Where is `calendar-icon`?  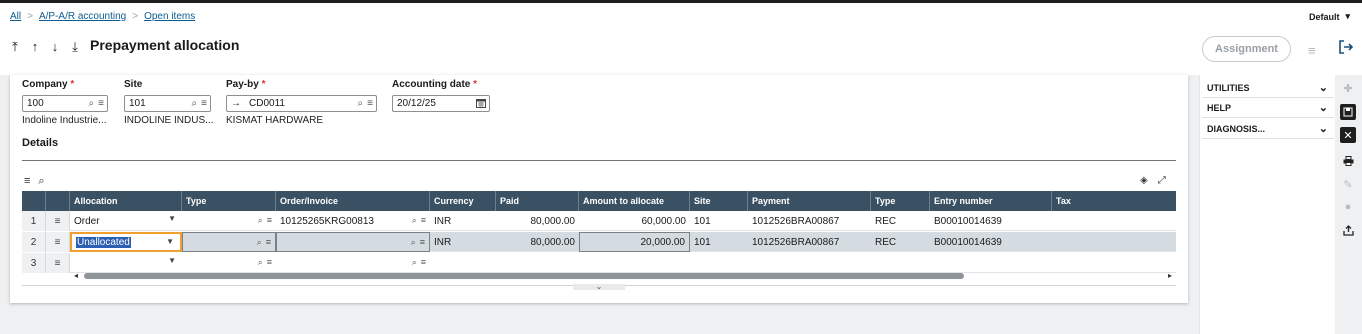
calendar-icon is located at coordinates (481, 103).